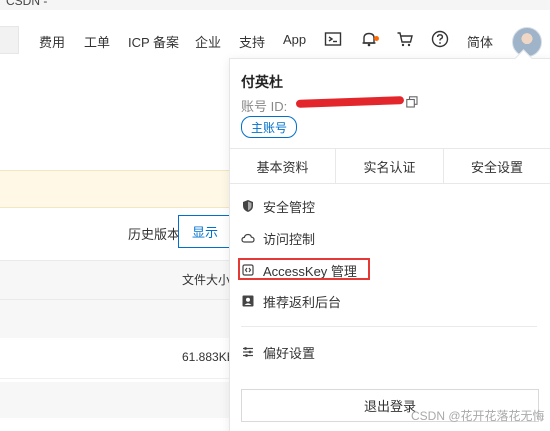 The width and height of the screenshot is (550, 431). I want to click on menu-item-security-control: 安全管控, so click(278, 206).